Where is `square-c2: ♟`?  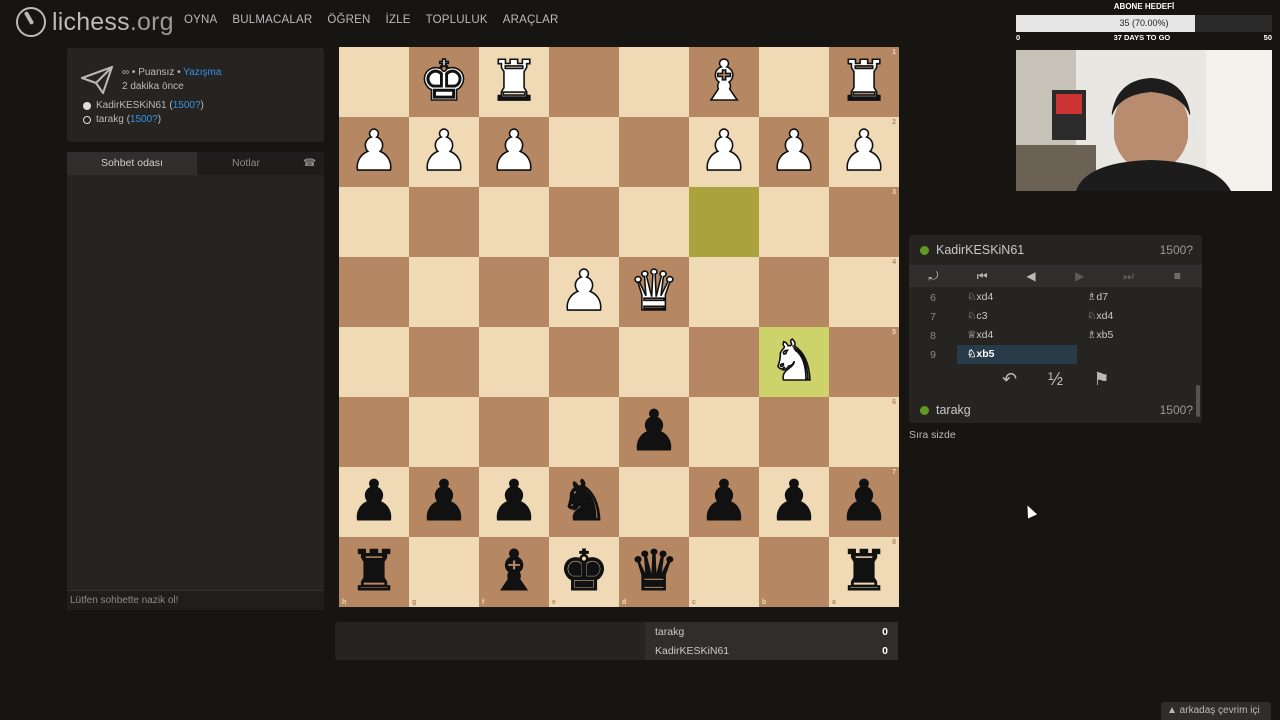
square-c2: ♟ is located at coordinates (724, 152).